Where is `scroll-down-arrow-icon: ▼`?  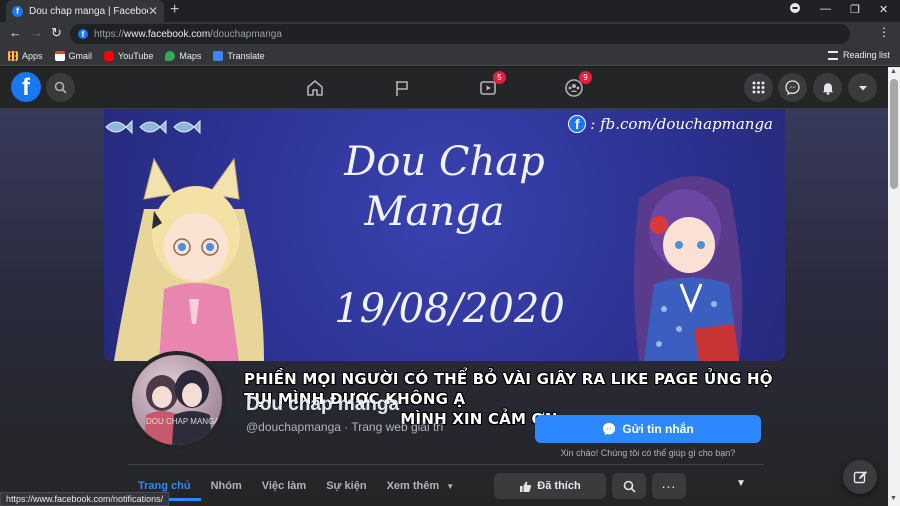
scroll-down-arrow-icon: ▼ is located at coordinates (893, 498).